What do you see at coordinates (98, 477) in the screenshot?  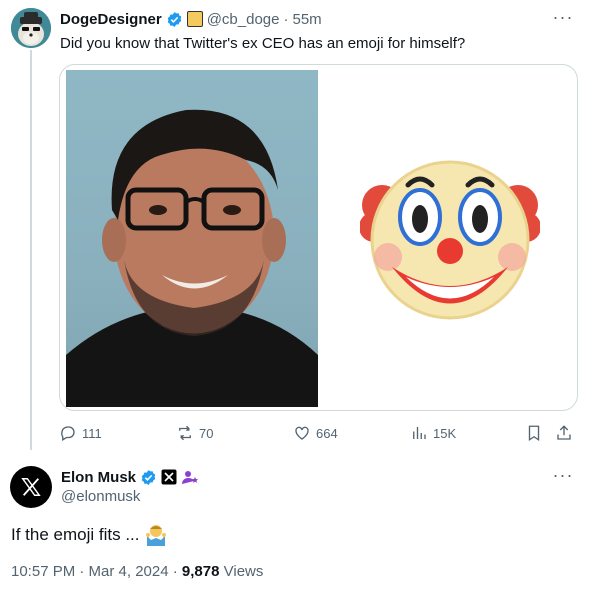 I see `reply-author-name: Elon Musk` at bounding box center [98, 477].